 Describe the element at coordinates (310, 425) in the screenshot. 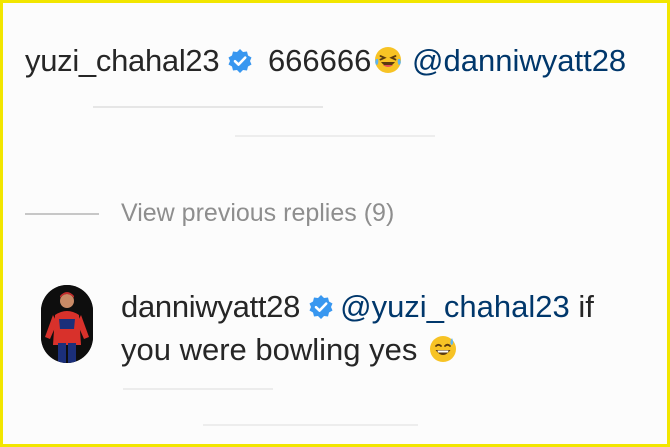

I see `blurred-hide-replies-line` at that location.